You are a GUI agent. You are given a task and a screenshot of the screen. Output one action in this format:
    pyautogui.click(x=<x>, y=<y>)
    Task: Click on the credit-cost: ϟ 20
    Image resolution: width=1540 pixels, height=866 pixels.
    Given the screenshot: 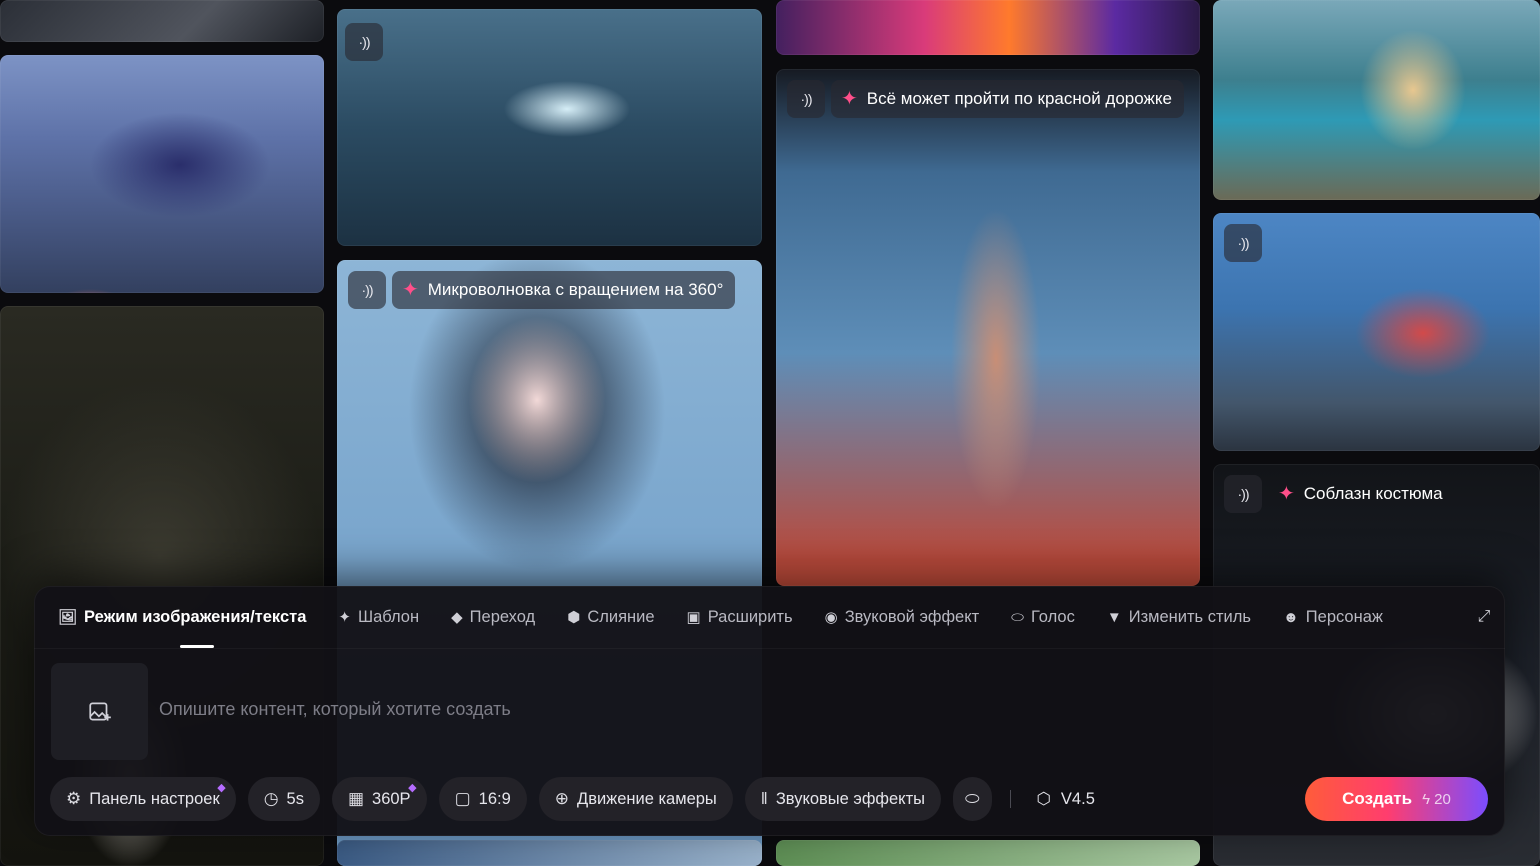 What is the action you would take?
    pyautogui.click(x=1436, y=799)
    